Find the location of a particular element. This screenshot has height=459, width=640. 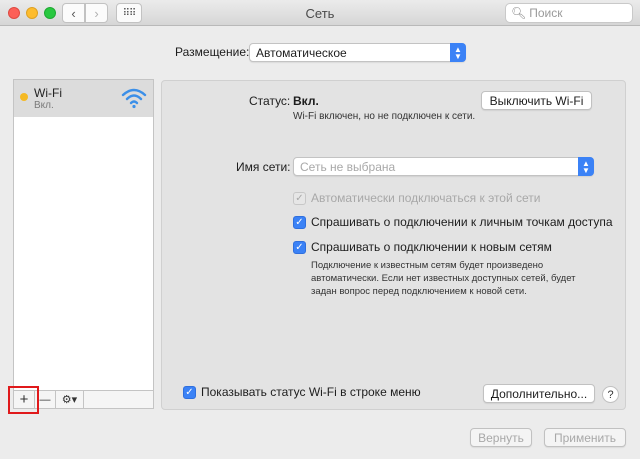

status-dot-icon is located at coordinates (24, 97).